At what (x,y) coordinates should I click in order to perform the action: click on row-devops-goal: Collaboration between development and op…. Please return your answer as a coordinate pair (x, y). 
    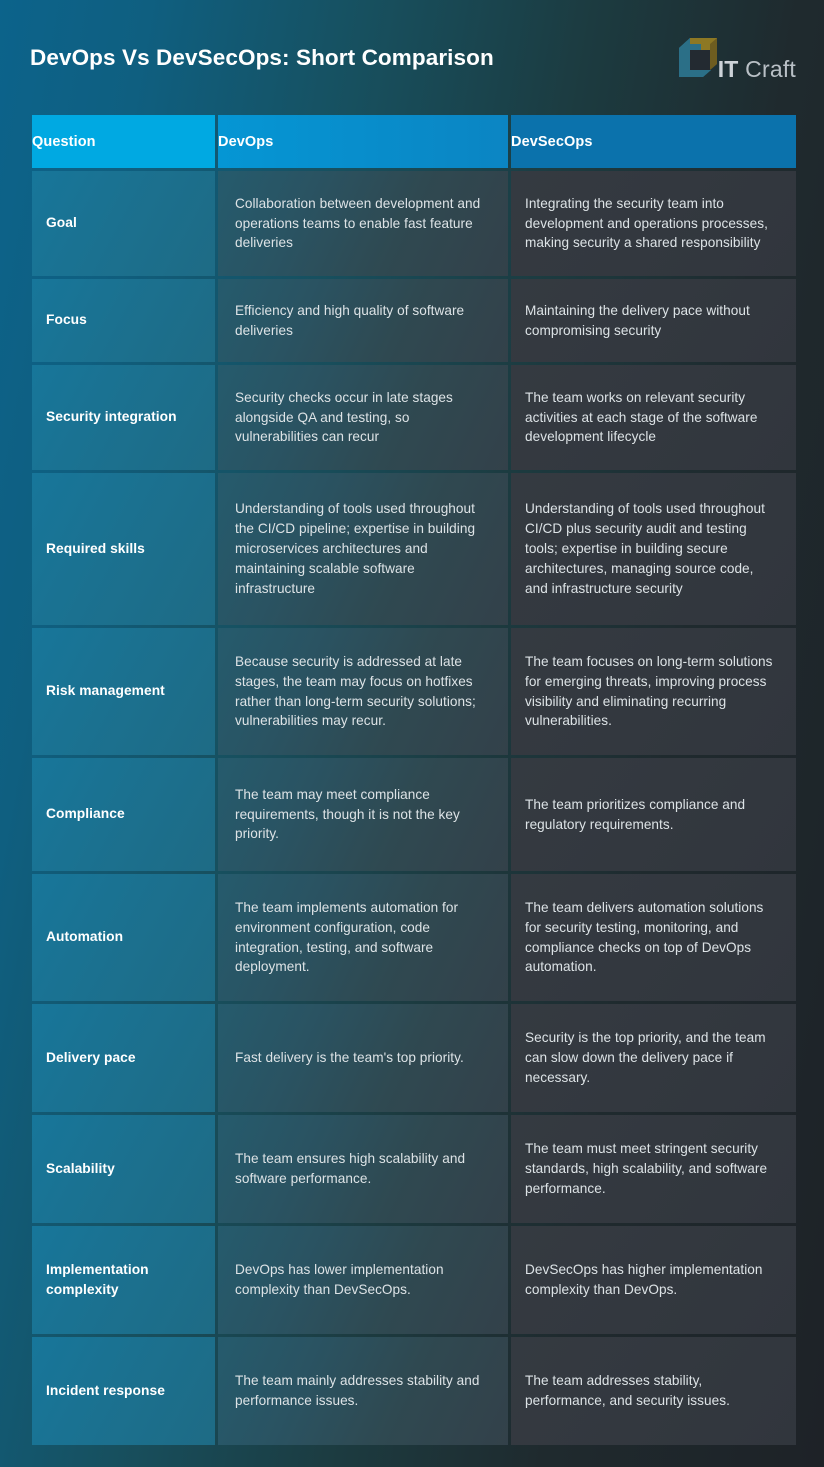
    Looking at the image, I should click on (363, 223).